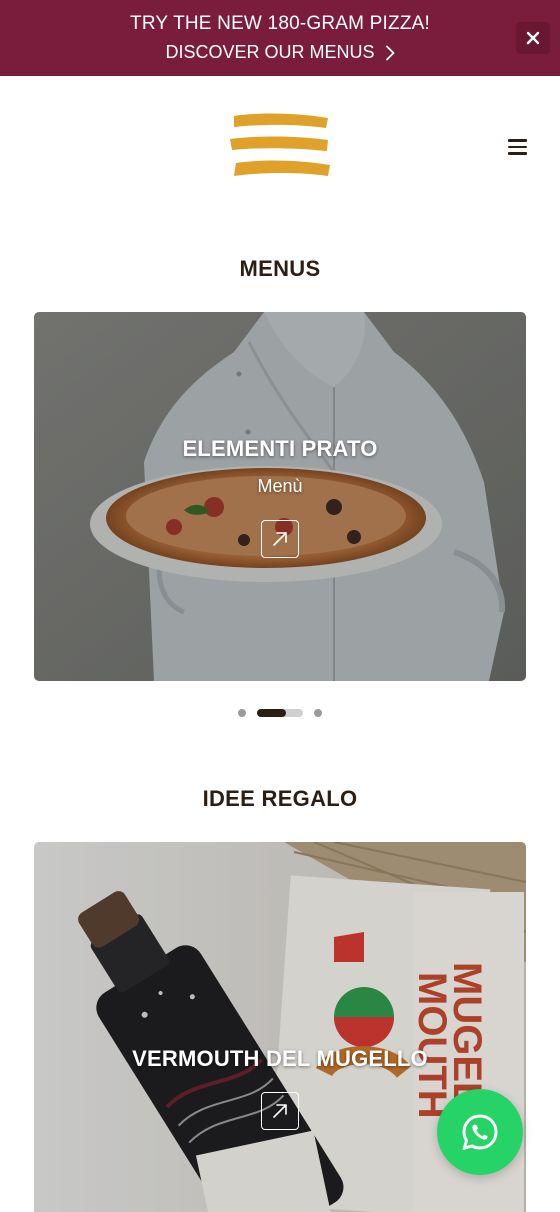 This screenshot has width=560, height=1212. I want to click on carousel-pagination, so click(280, 713).